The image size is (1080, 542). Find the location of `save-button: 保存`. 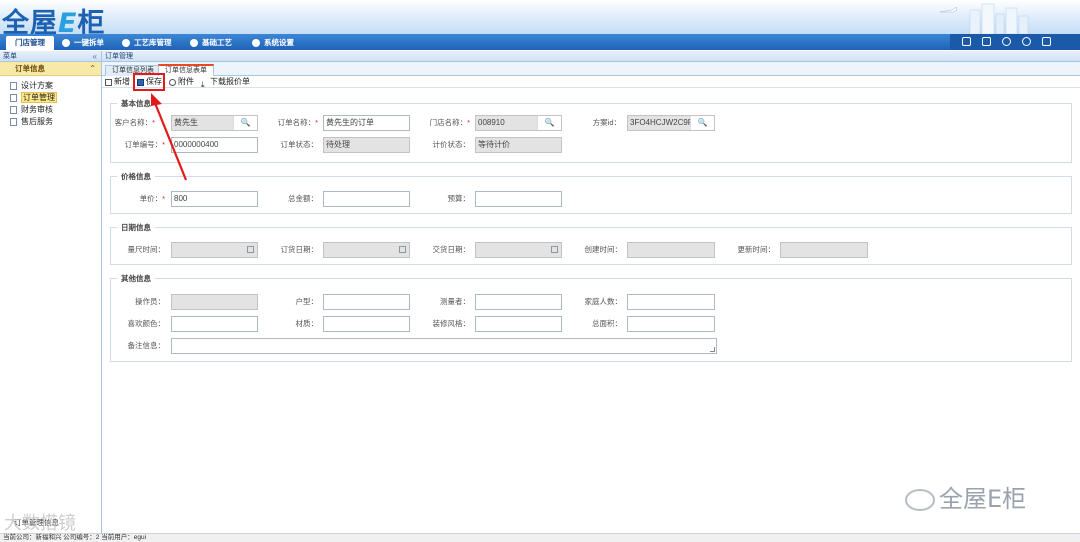

save-button: 保存 is located at coordinates (149, 82).